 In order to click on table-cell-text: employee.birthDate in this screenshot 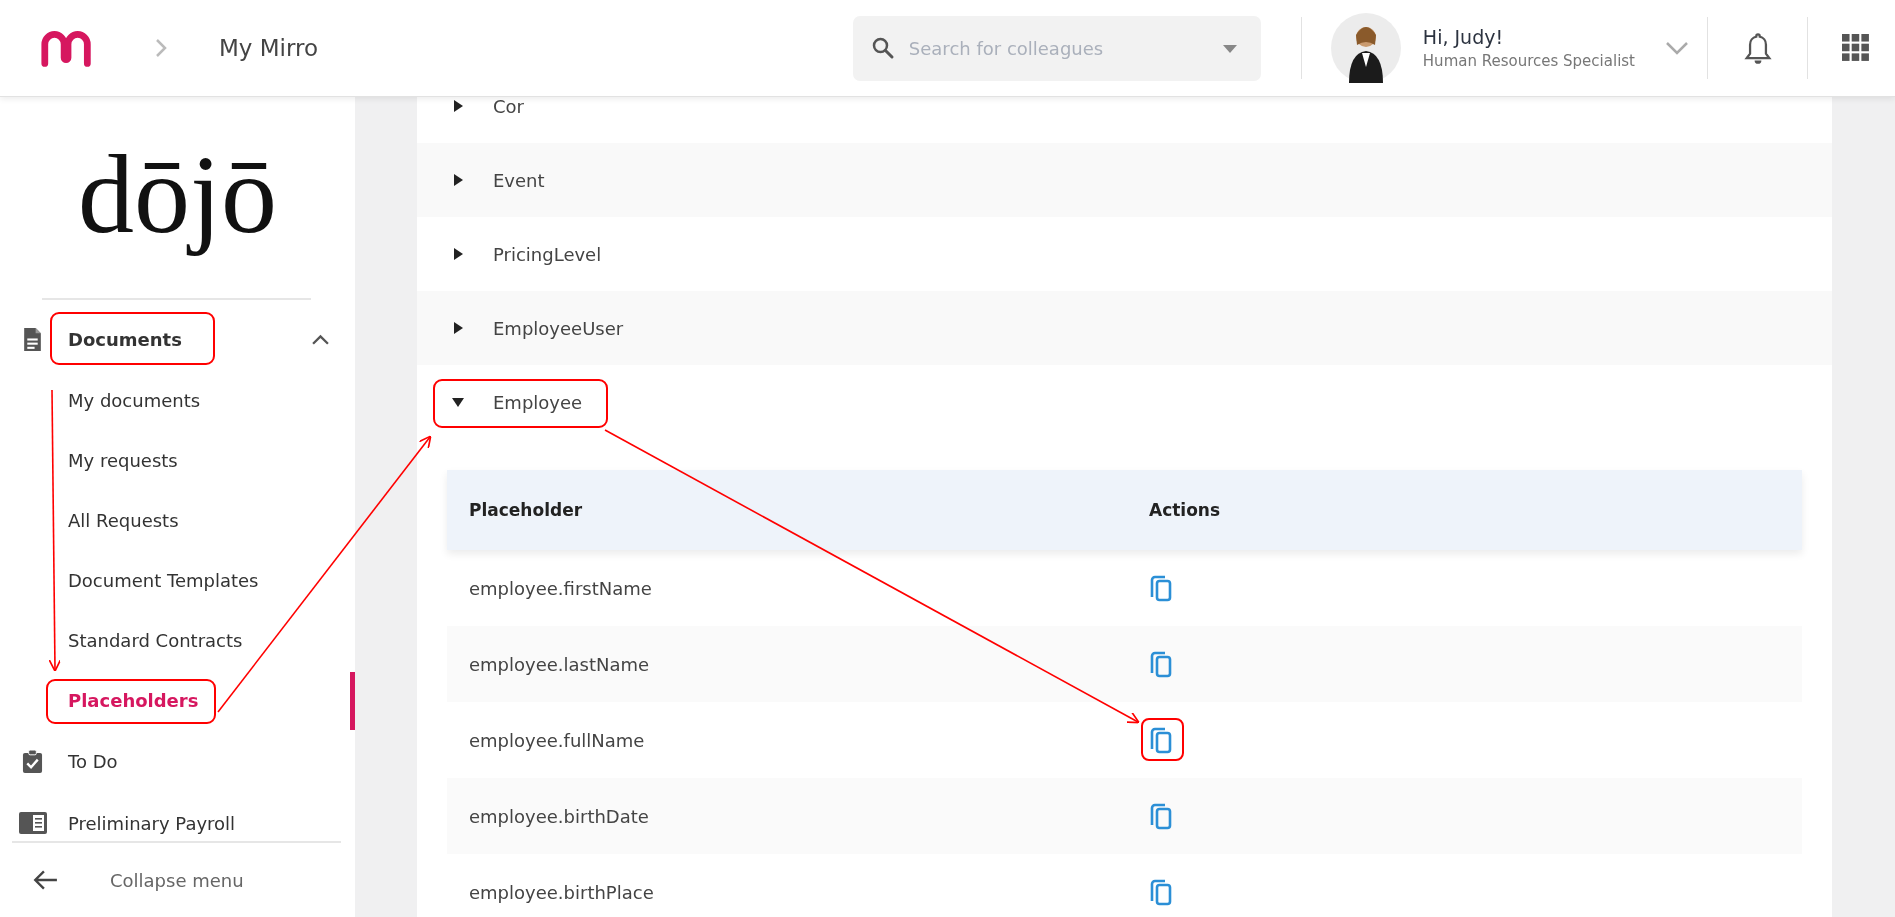, I will do `click(559, 816)`.